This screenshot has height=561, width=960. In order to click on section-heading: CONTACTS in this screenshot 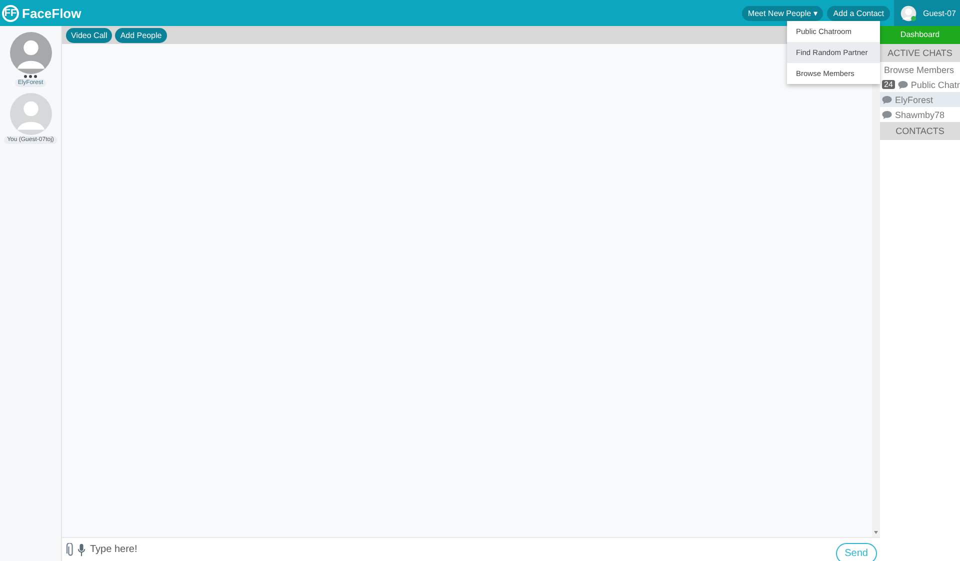, I will do `click(920, 131)`.